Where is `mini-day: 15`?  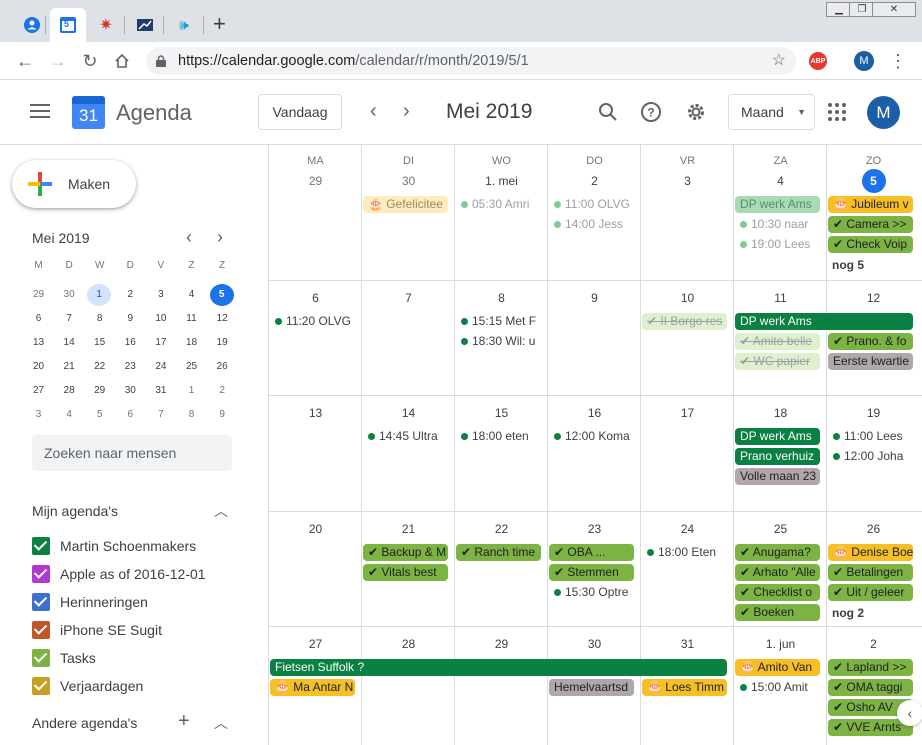 mini-day: 15 is located at coordinates (99, 343).